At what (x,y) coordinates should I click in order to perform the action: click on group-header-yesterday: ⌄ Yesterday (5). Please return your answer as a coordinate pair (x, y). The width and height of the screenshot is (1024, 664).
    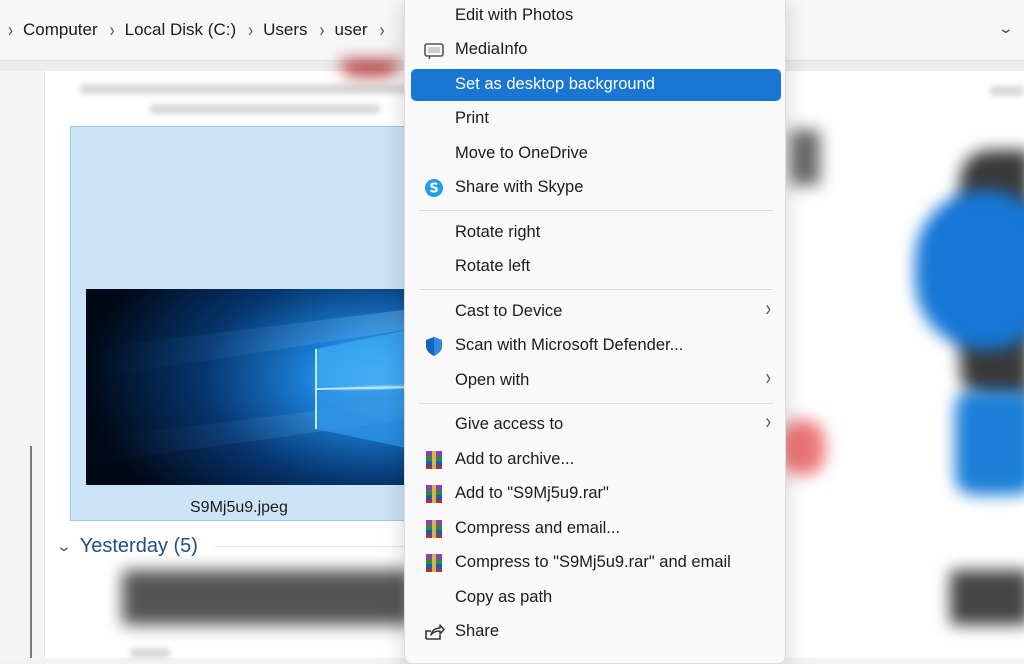
    Looking at the image, I should click on (127, 546).